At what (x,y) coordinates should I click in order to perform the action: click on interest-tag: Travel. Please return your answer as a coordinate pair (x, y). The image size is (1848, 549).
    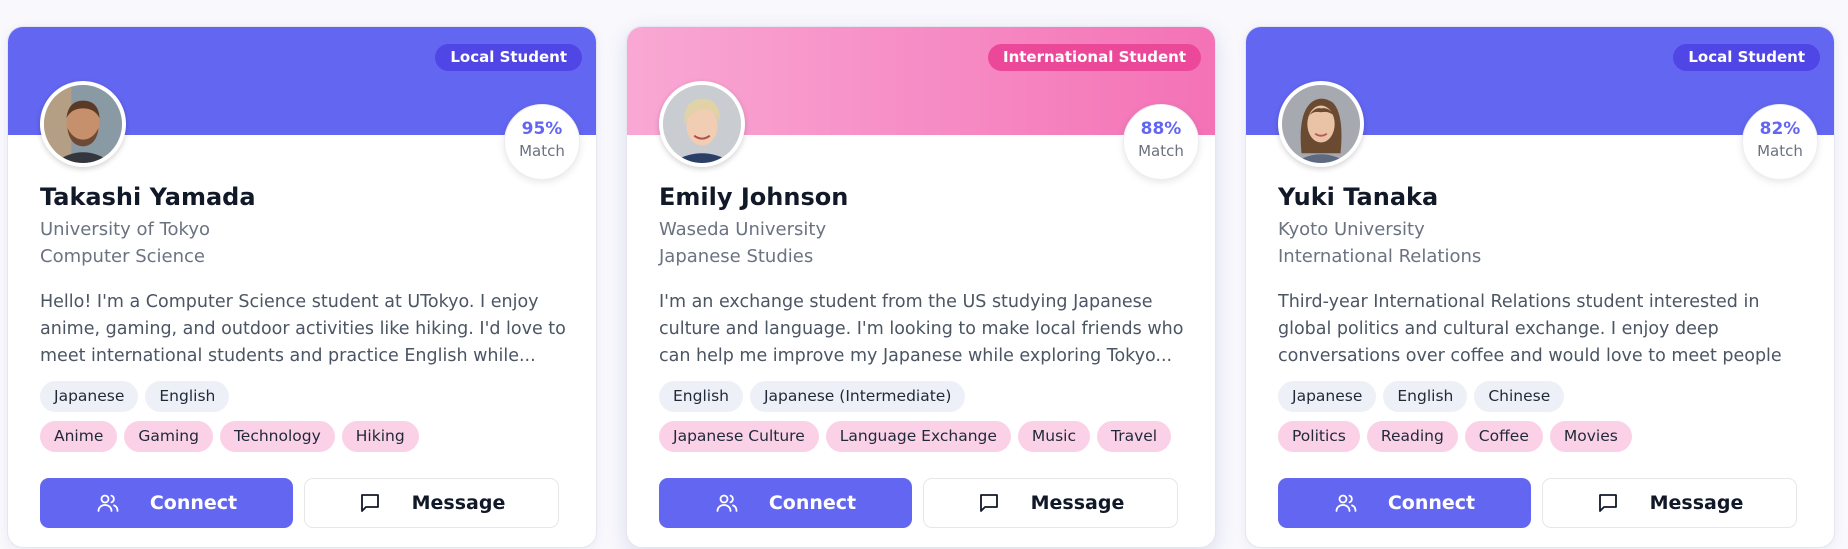
    Looking at the image, I should click on (1134, 436).